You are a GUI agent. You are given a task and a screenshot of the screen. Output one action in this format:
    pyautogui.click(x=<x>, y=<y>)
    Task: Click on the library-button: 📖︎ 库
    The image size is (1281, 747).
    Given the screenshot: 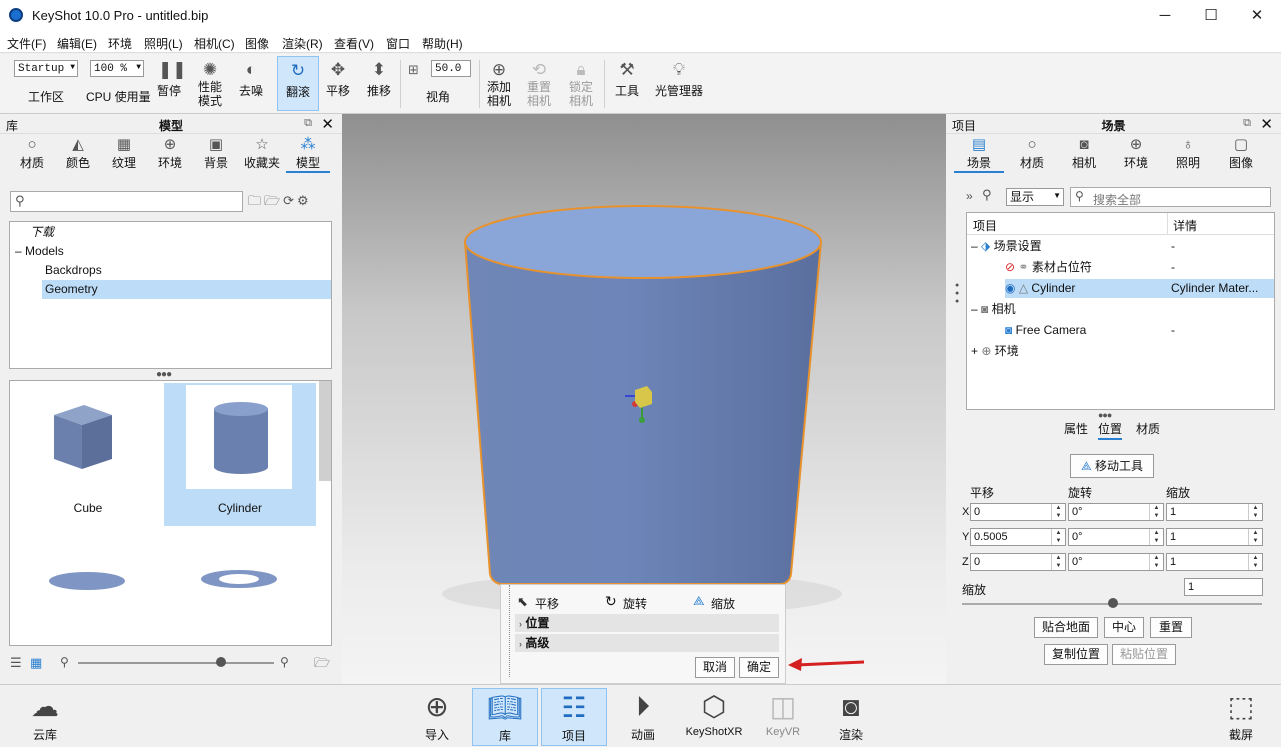 What is the action you would take?
    pyautogui.click(x=505, y=717)
    